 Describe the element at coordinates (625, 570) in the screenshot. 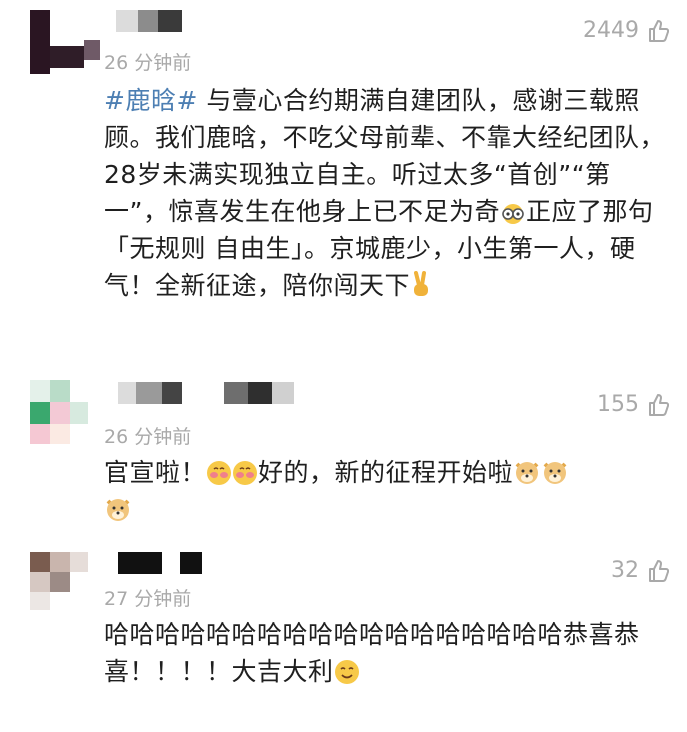

I see `like-count: 32` at that location.